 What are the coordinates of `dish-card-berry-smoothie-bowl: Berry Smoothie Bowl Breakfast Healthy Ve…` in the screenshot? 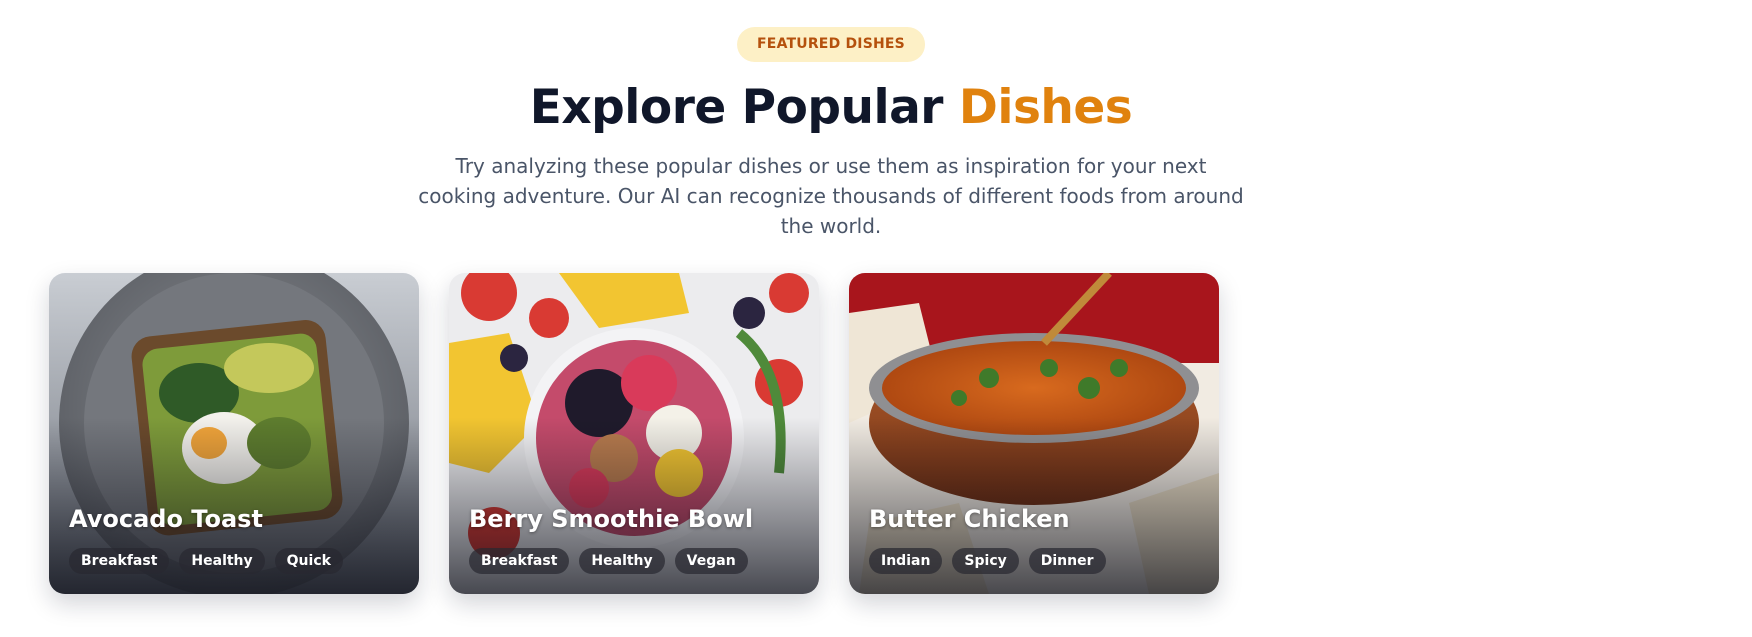 It's located at (634, 433).